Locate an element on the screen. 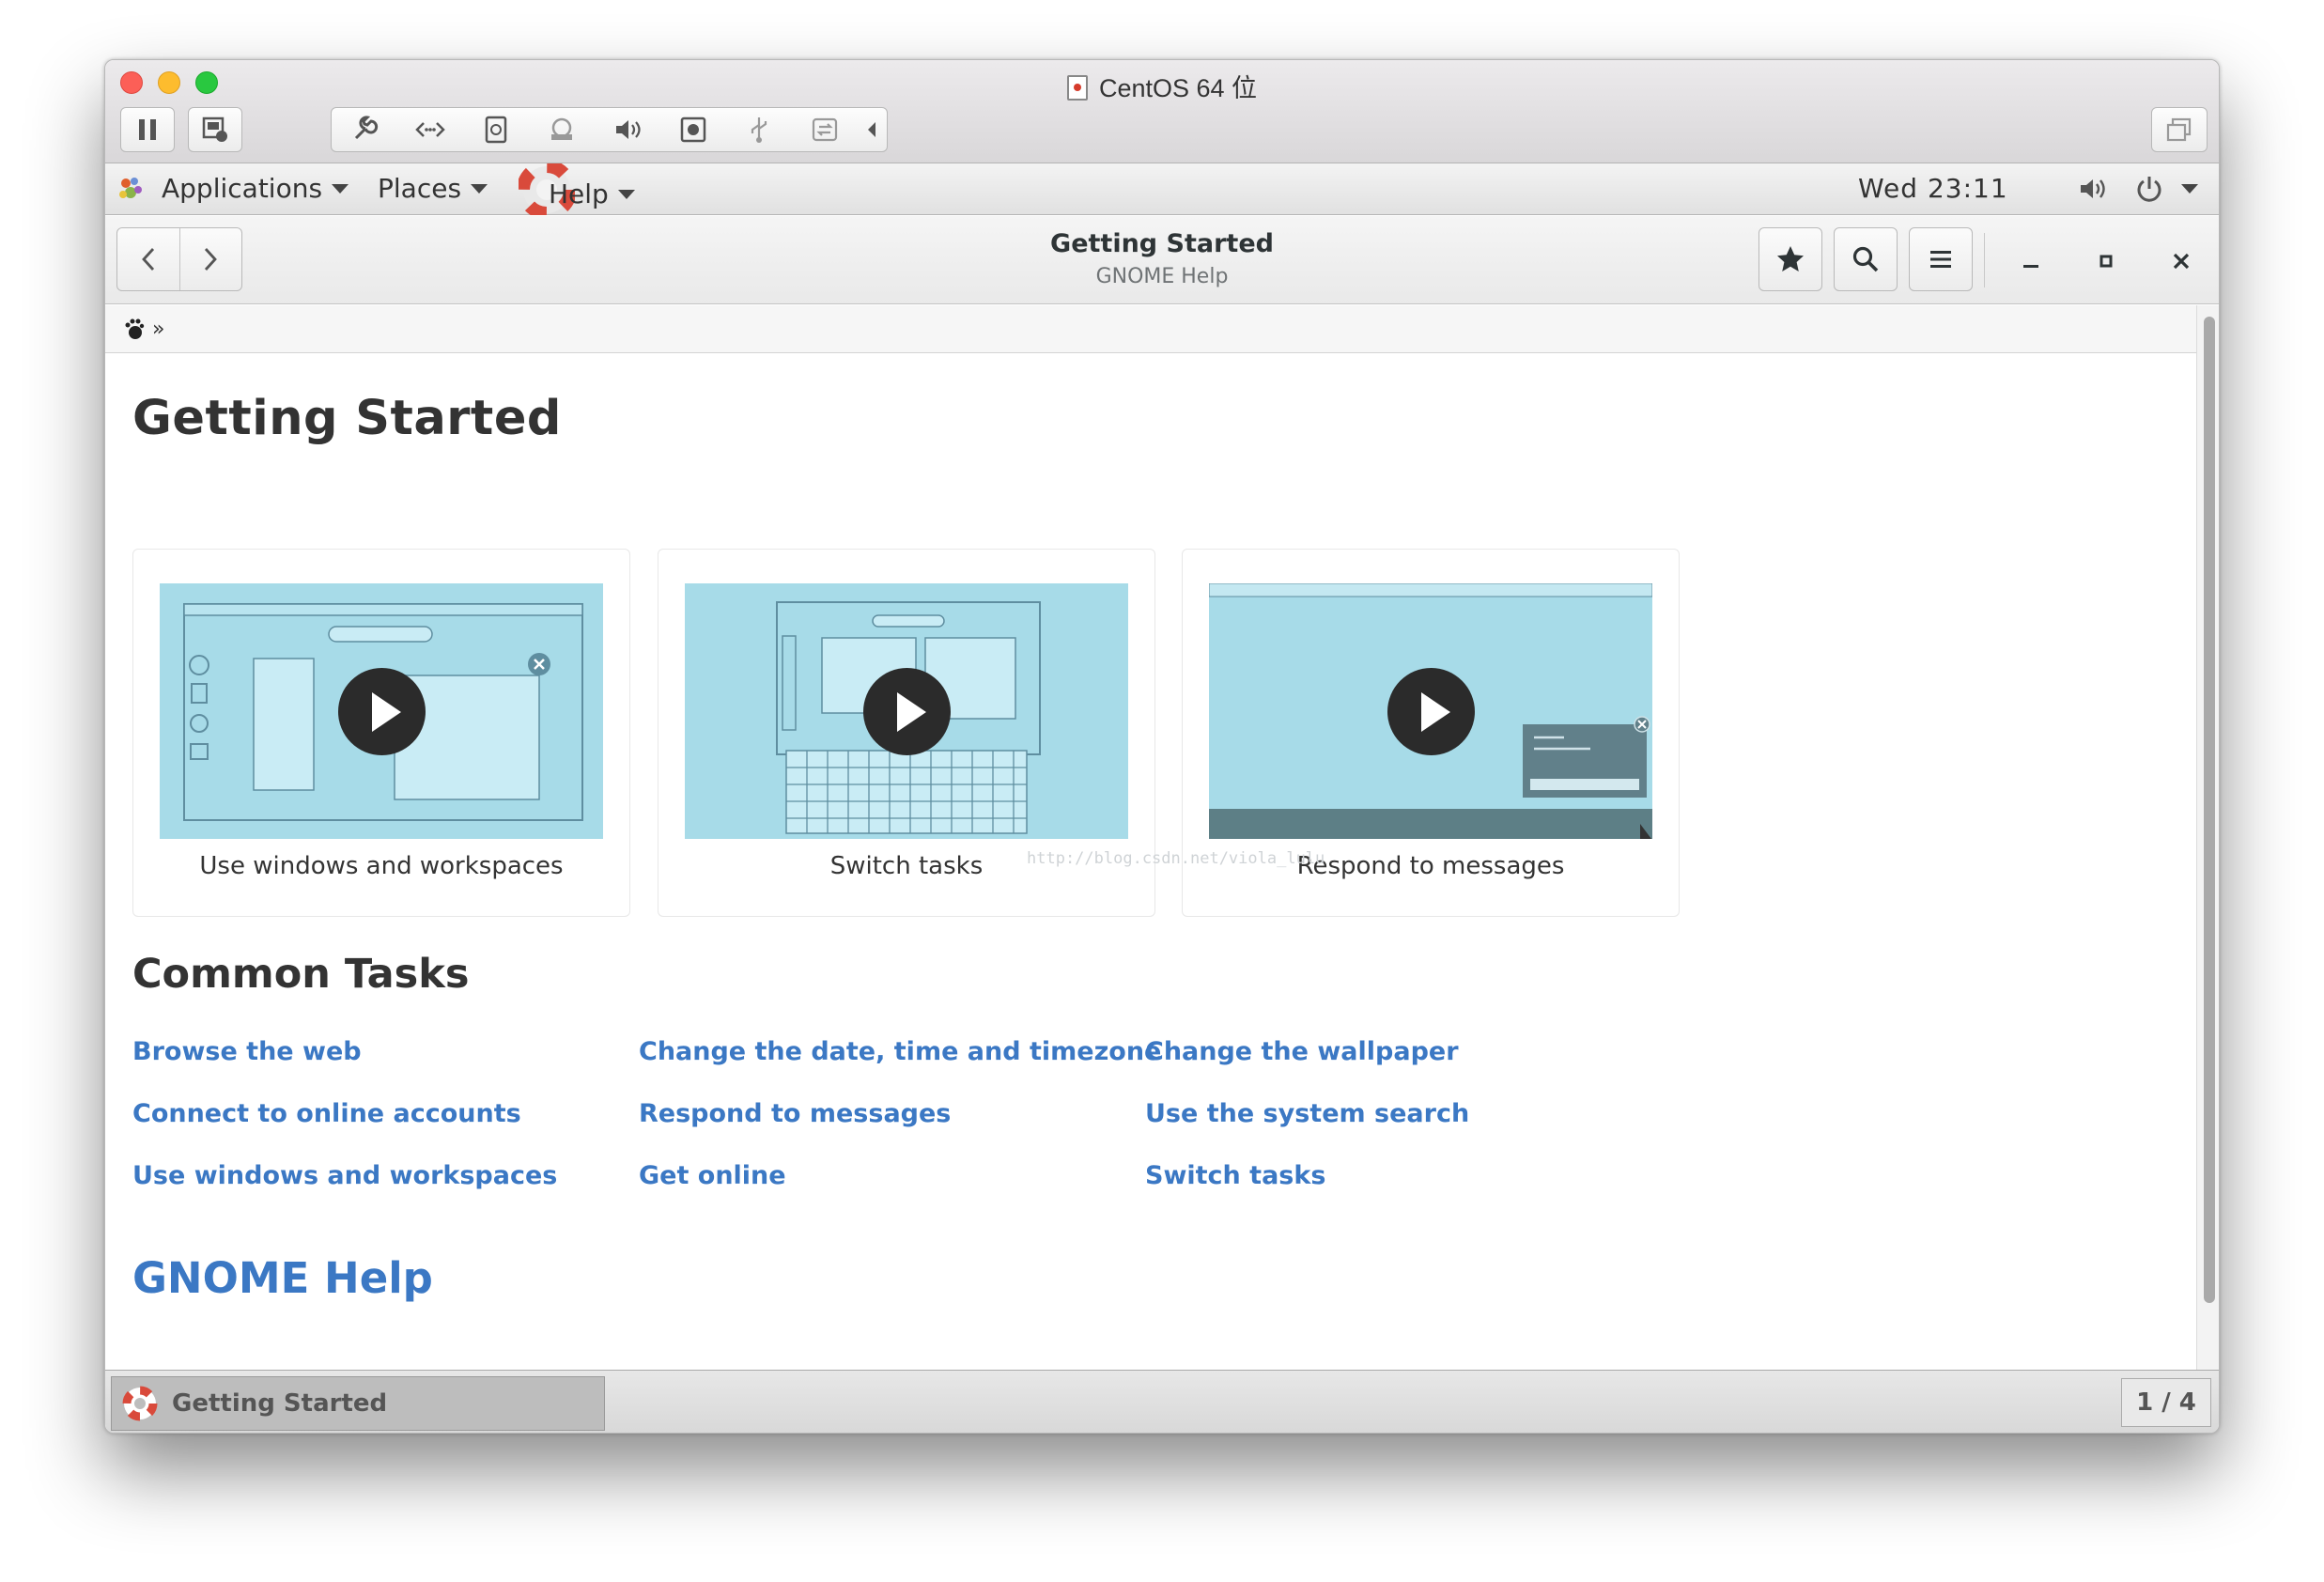  task-link: Browse the web is located at coordinates (247, 1051).